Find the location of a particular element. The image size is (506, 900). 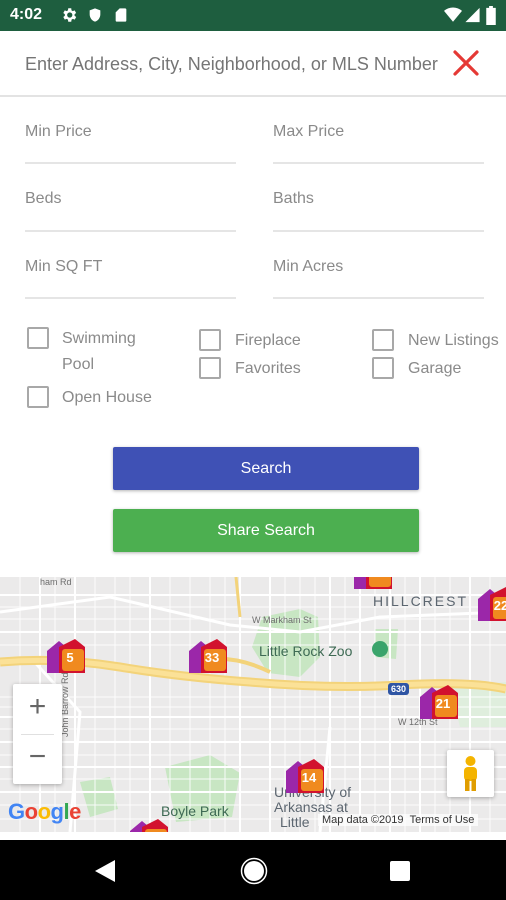

search-input is located at coordinates (237, 64).